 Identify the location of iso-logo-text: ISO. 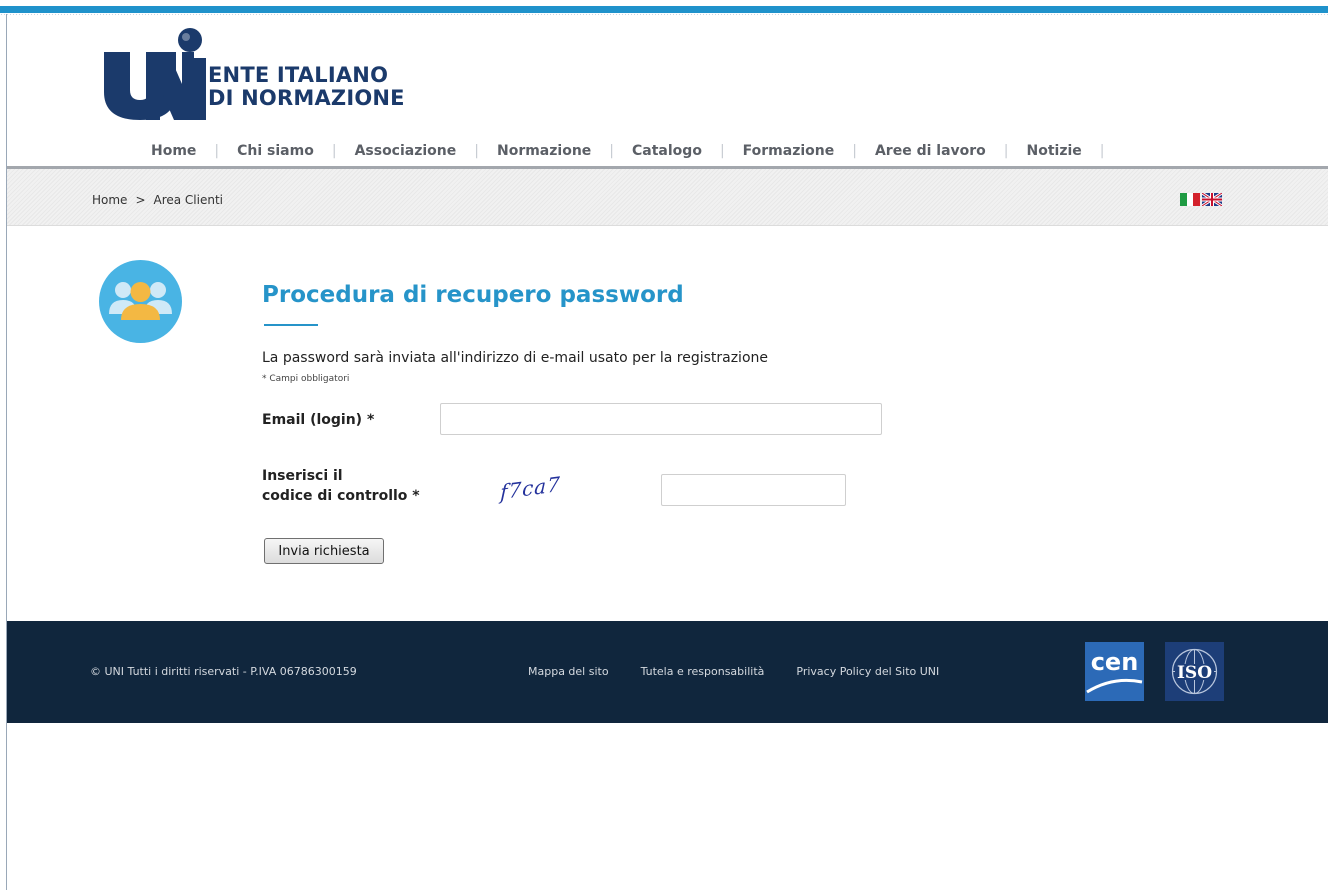
(1194, 673).